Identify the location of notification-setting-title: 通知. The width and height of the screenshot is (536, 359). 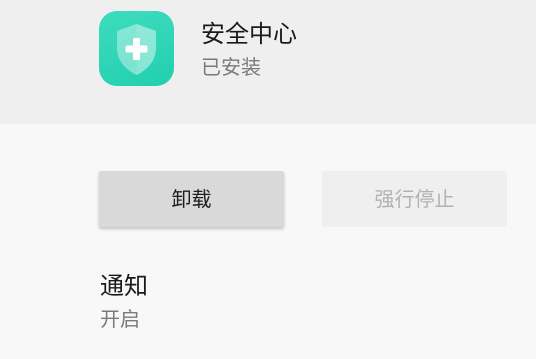
(124, 286).